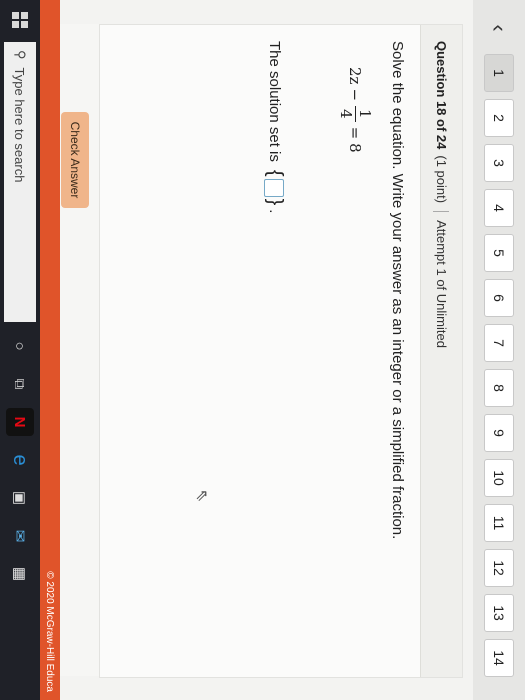  Describe the element at coordinates (20, 536) in the screenshot. I see `mail-icon: ✉` at that location.